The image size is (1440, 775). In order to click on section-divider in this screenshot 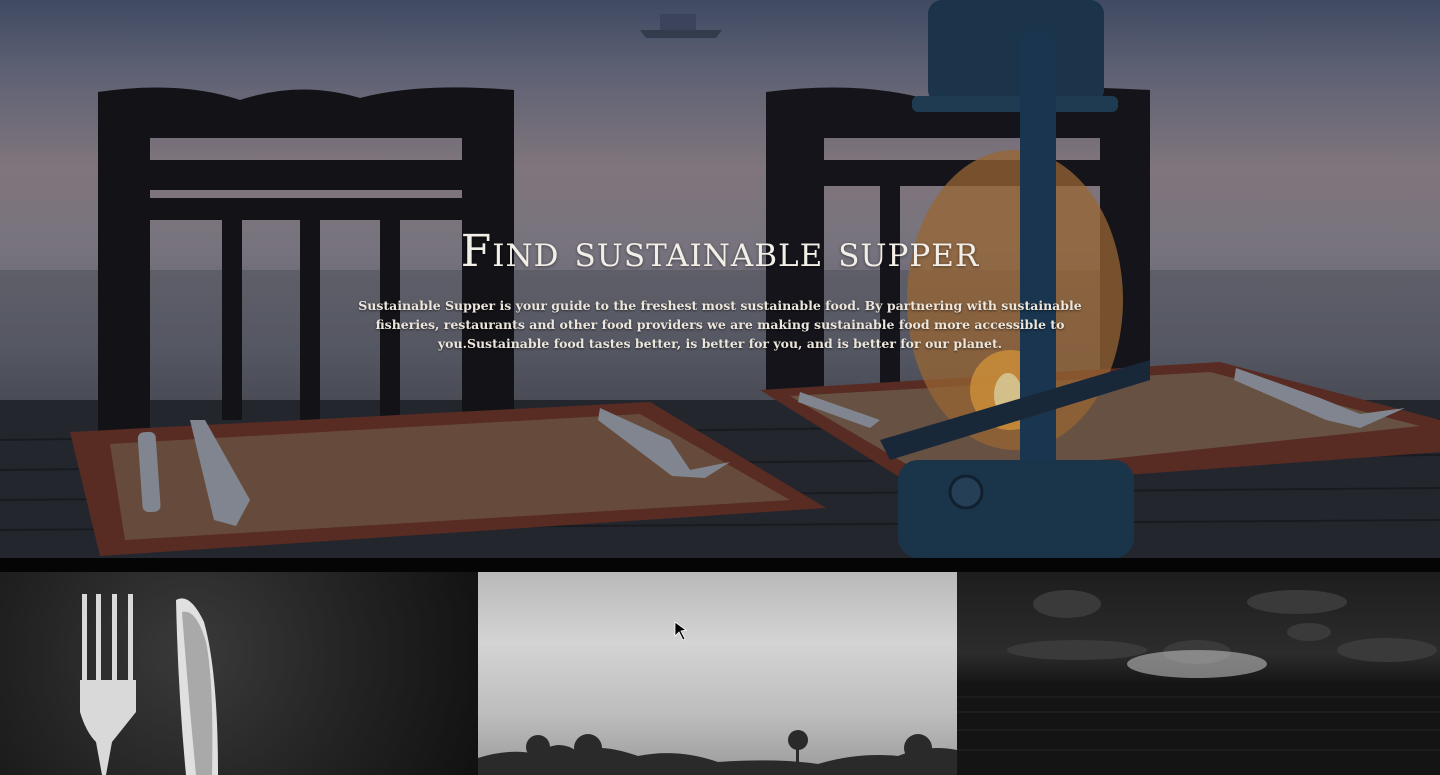, I will do `click(720, 565)`.